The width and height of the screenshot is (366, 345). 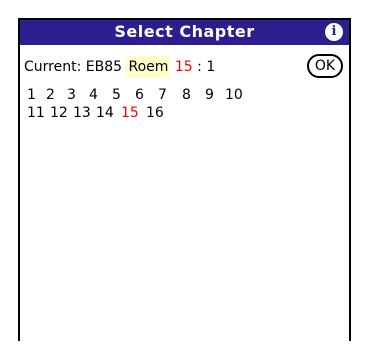 What do you see at coordinates (36, 113) in the screenshot?
I see `chapter-11: 11` at bounding box center [36, 113].